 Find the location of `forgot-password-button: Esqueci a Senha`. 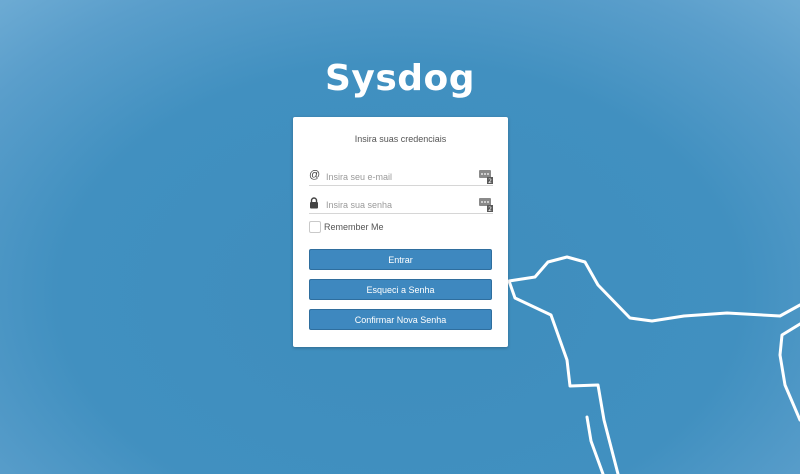

forgot-password-button: Esqueci a Senha is located at coordinates (400, 289).